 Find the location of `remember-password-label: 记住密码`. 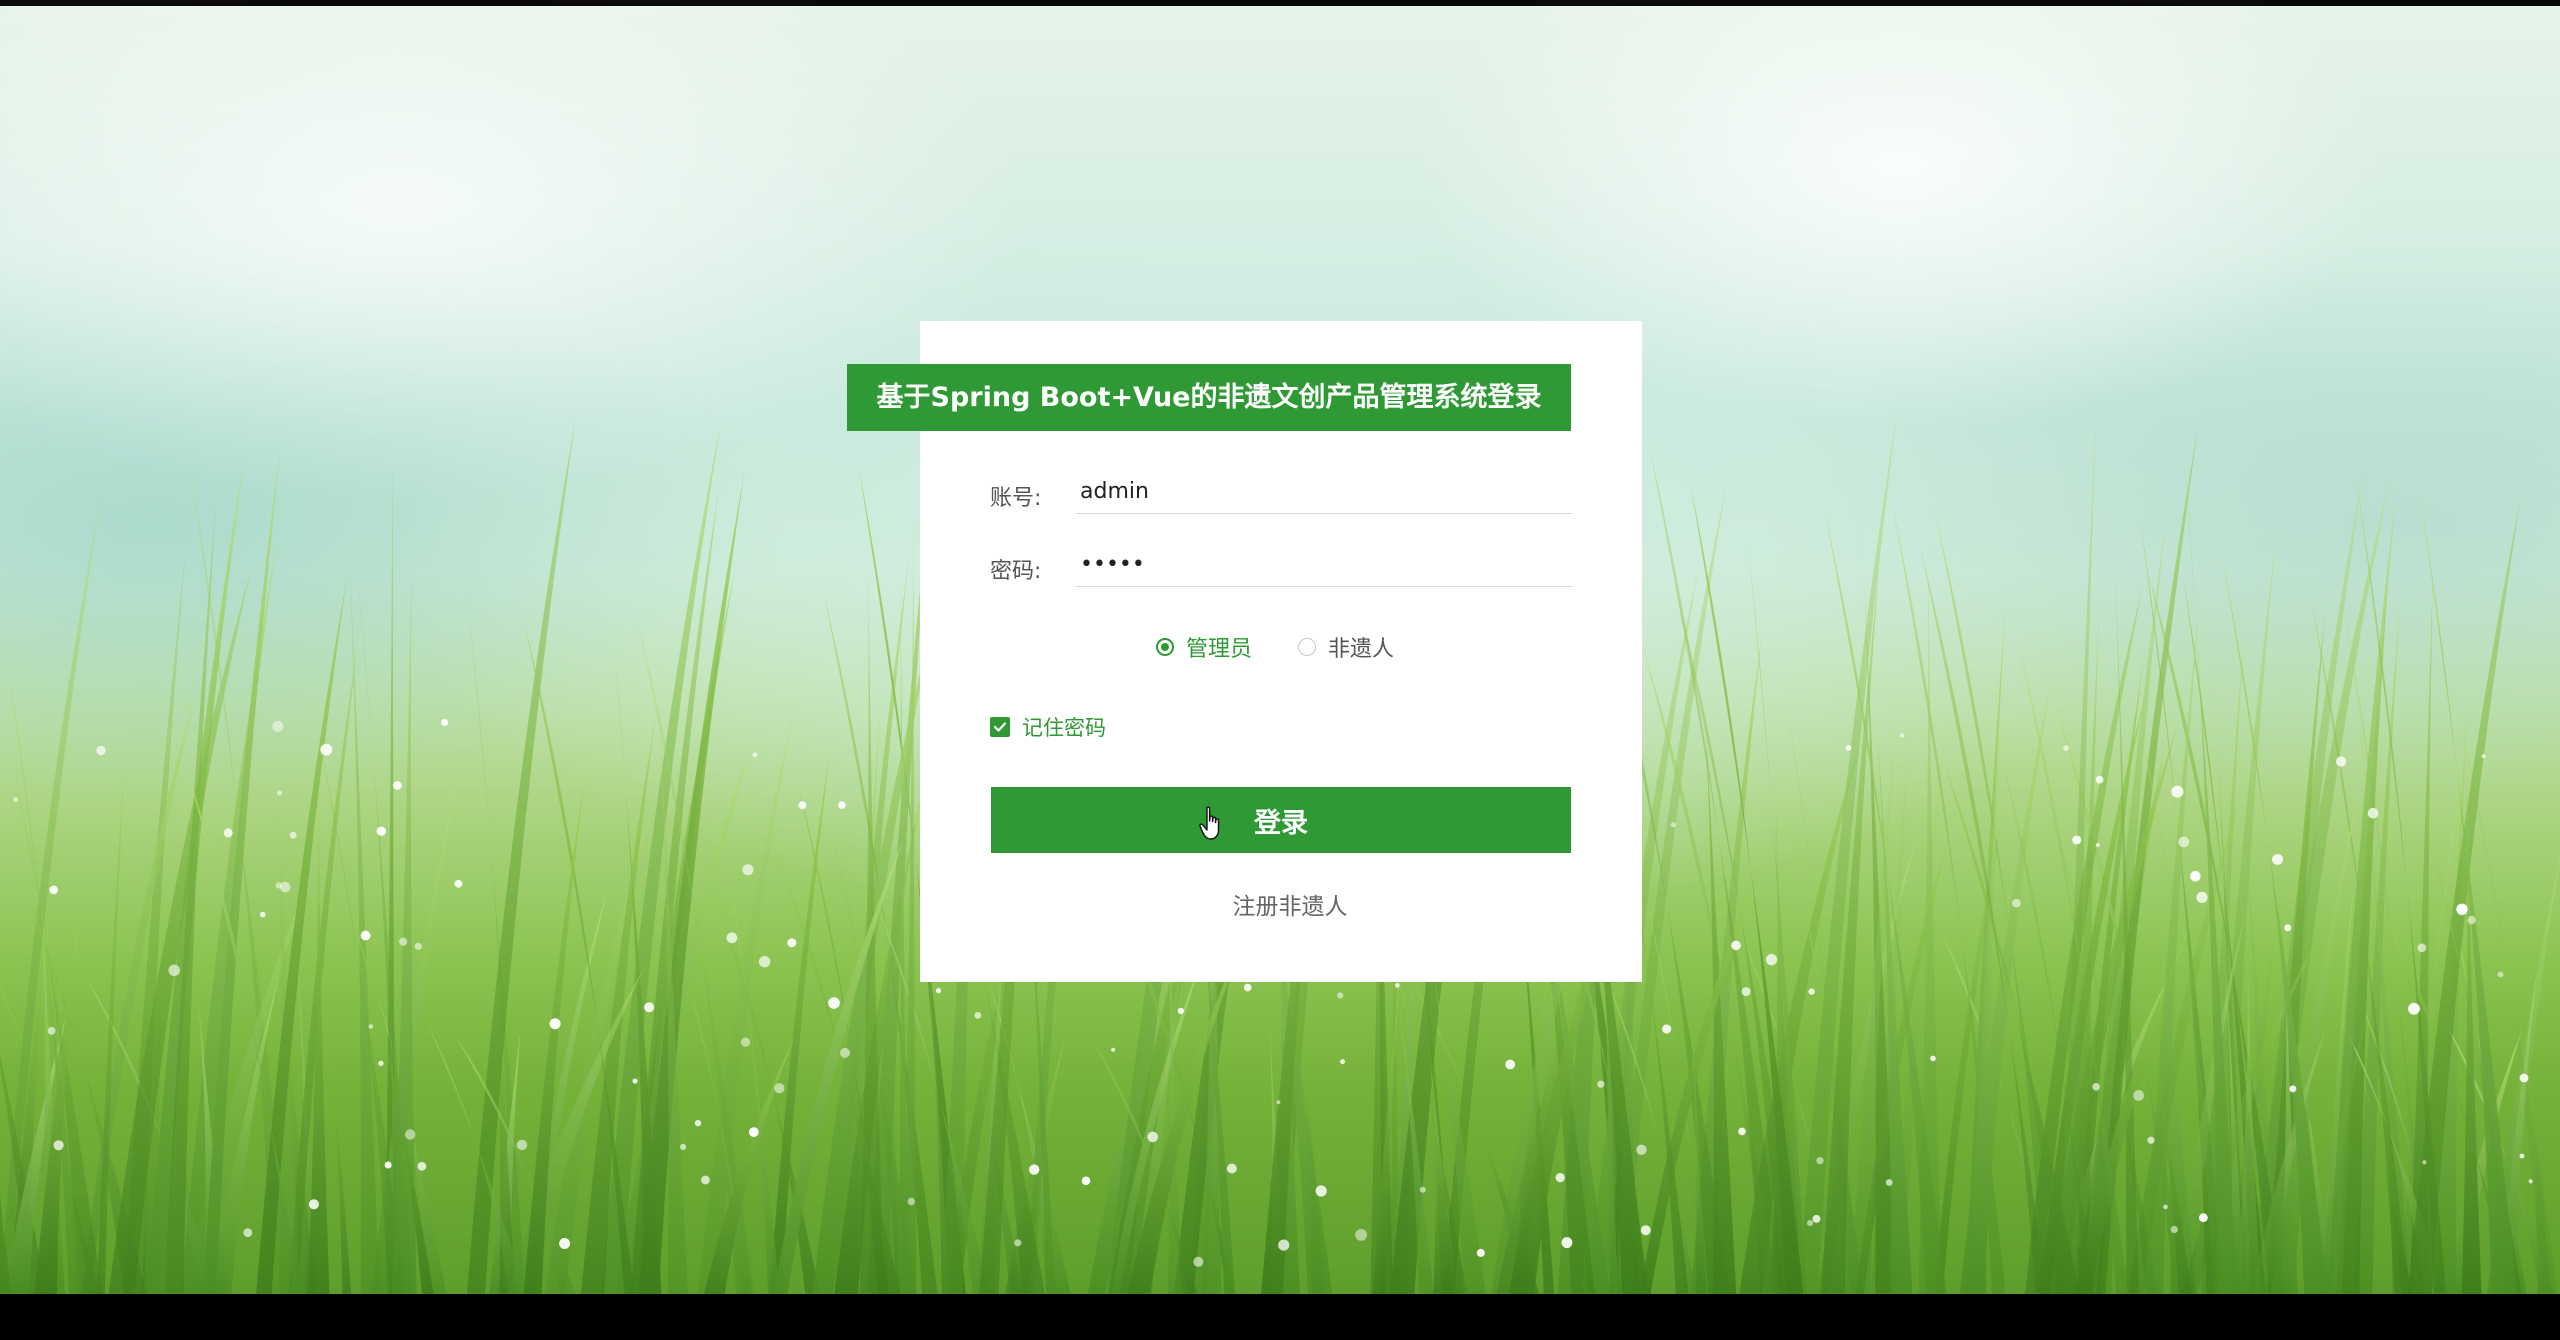

remember-password-label: 记住密码 is located at coordinates (1064, 728).